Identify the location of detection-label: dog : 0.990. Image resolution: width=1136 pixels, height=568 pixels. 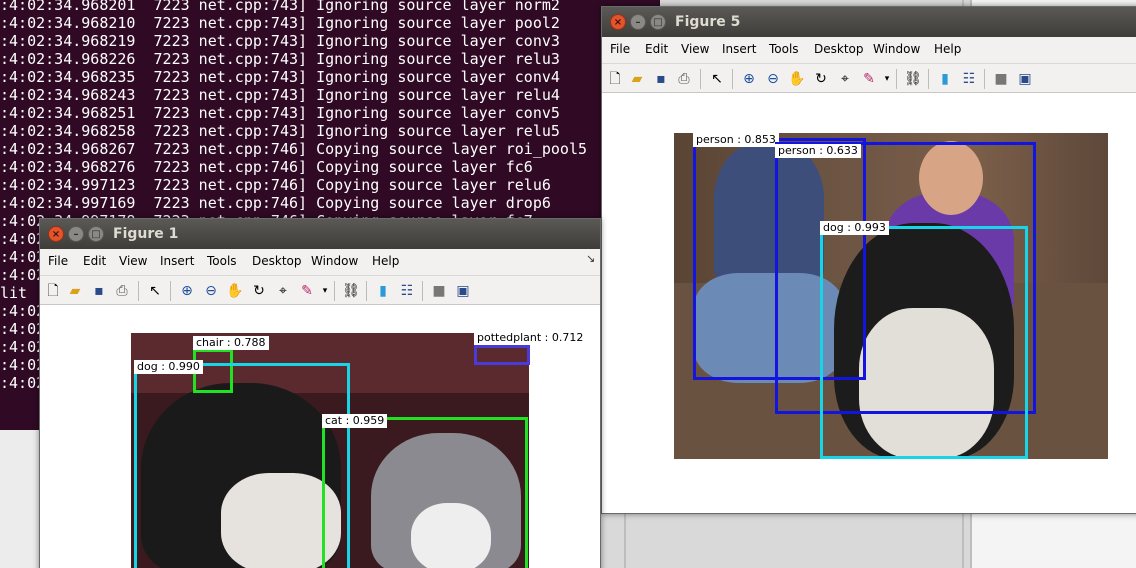
(168, 367).